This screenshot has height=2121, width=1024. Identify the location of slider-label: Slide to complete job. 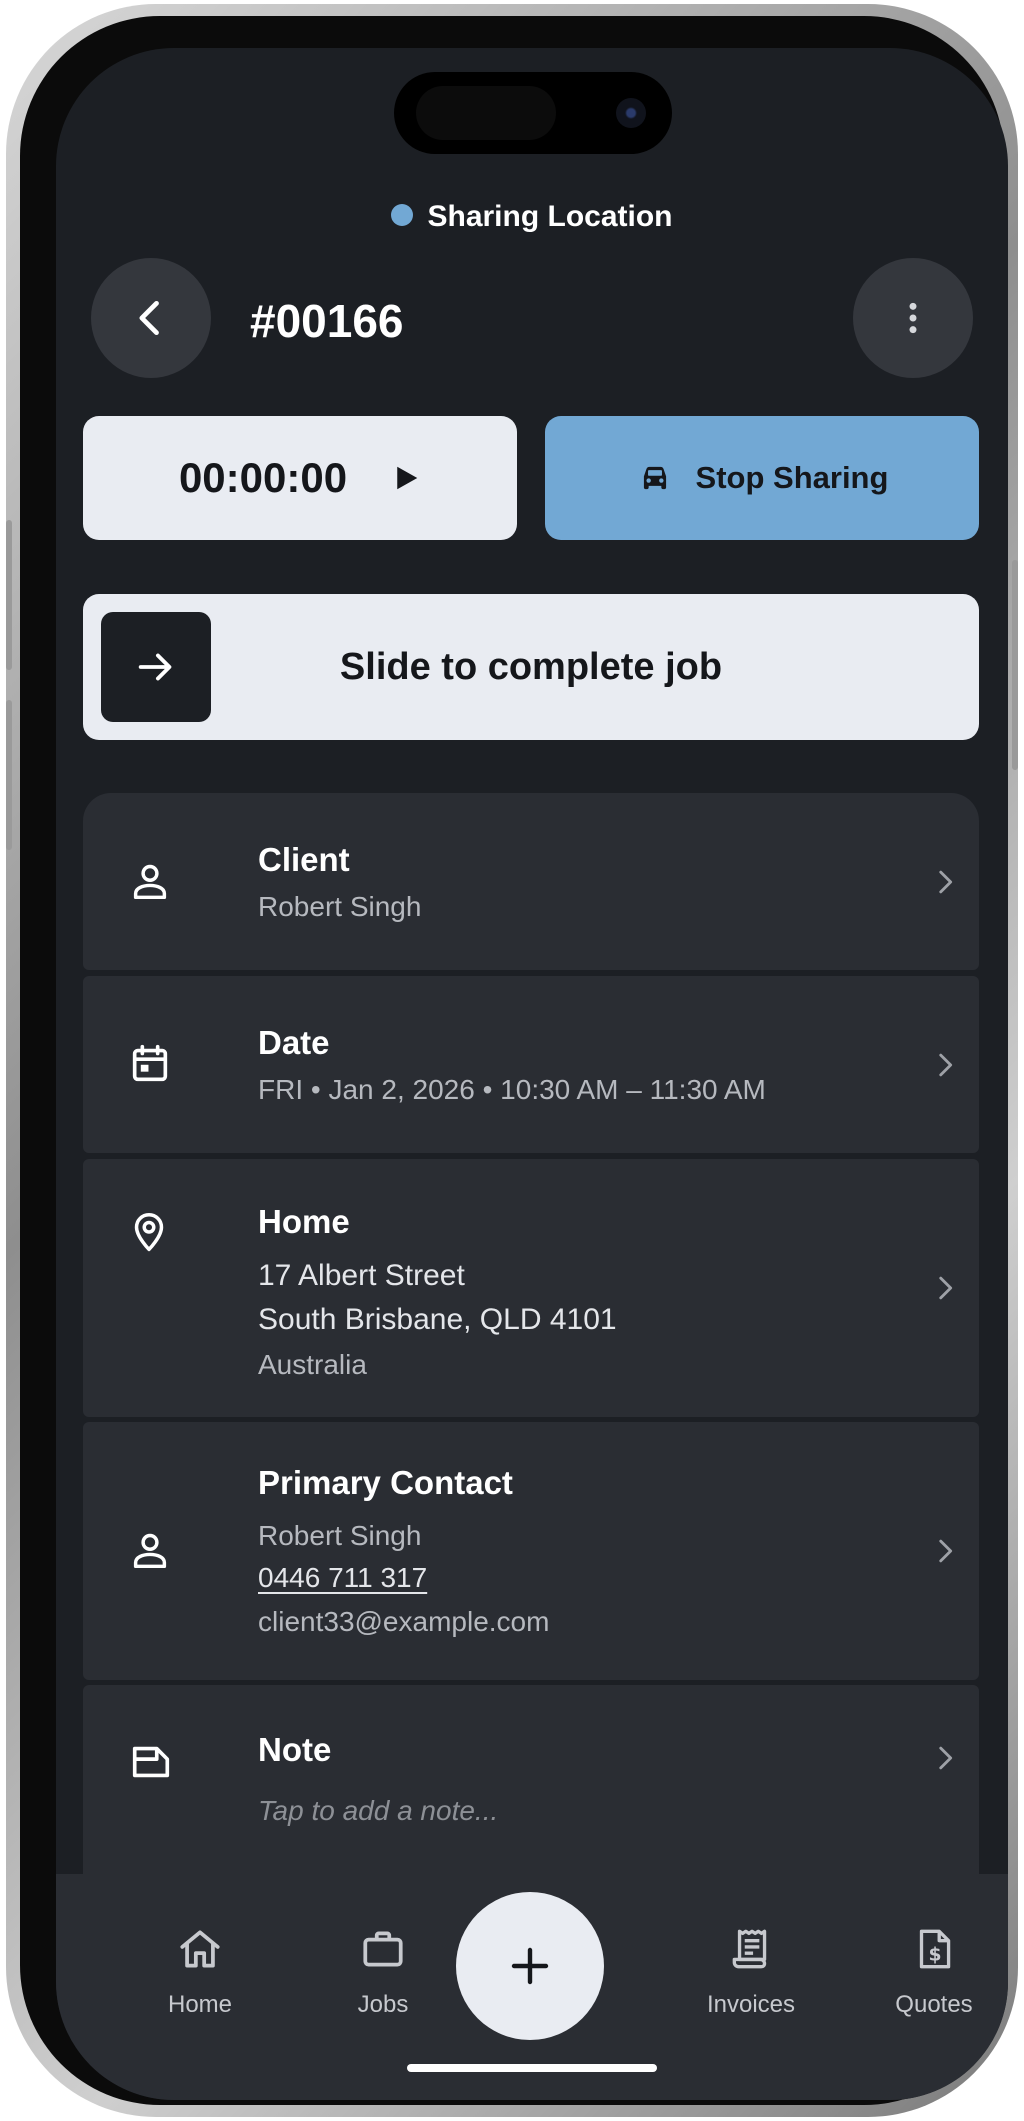
(531, 667).